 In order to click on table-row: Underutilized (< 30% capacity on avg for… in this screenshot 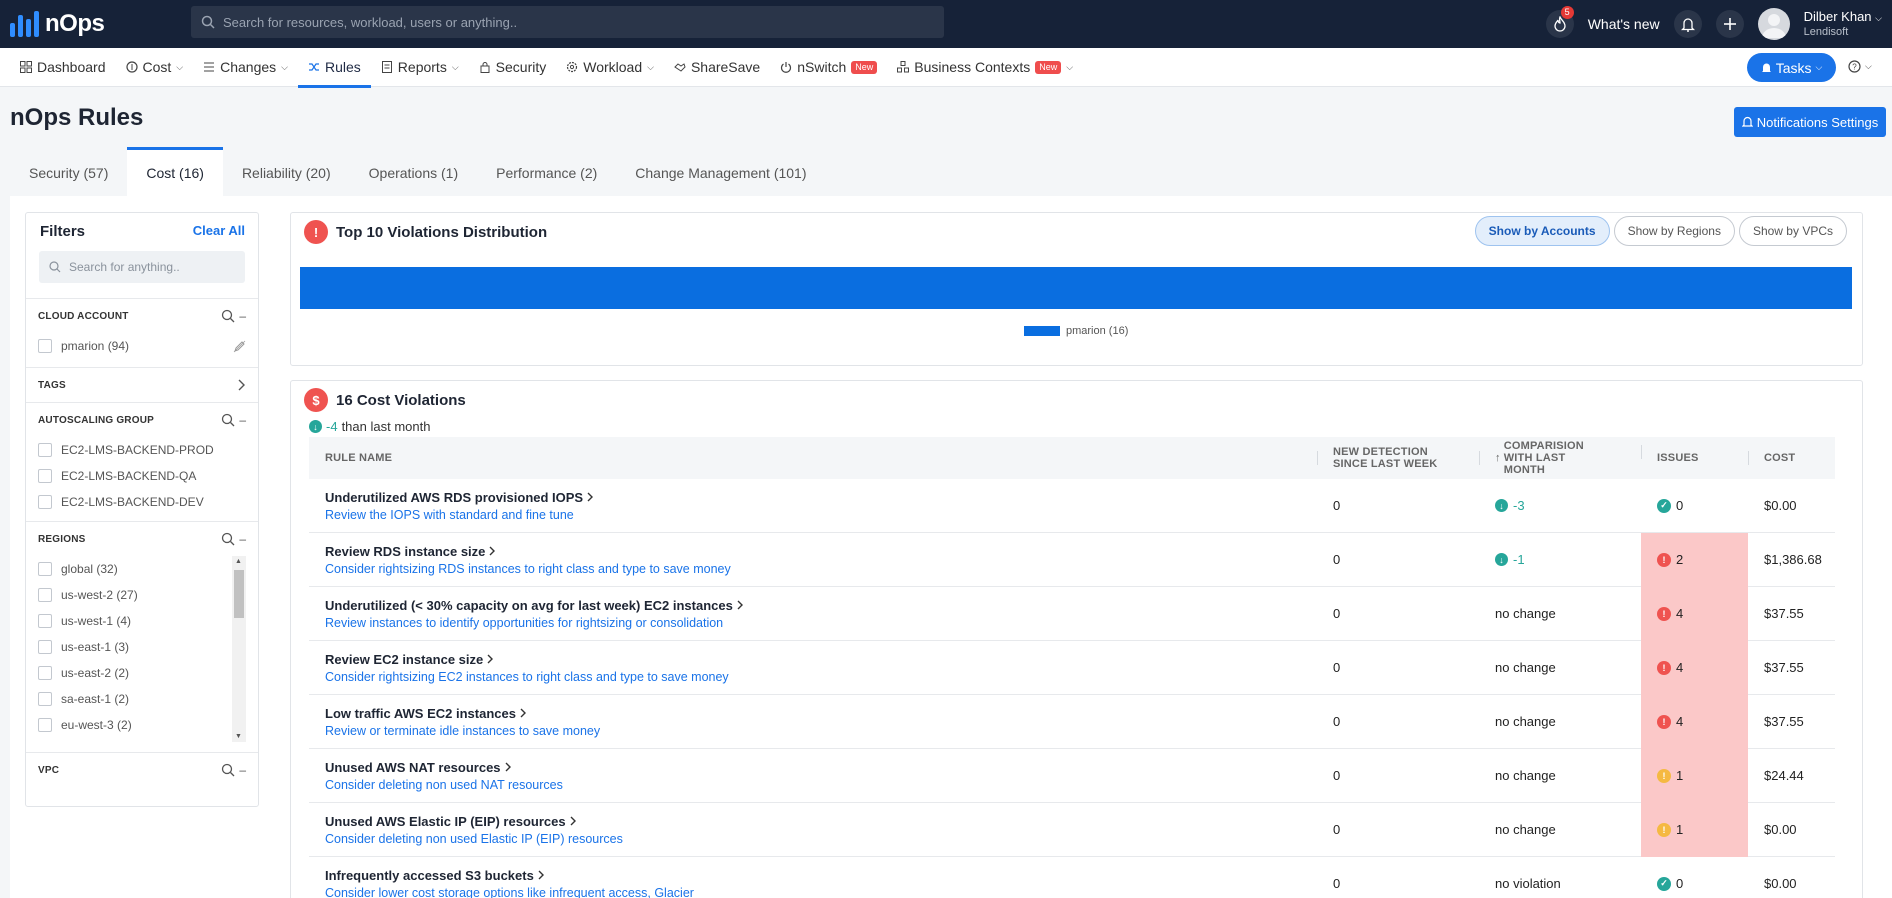, I will do `click(1072, 613)`.